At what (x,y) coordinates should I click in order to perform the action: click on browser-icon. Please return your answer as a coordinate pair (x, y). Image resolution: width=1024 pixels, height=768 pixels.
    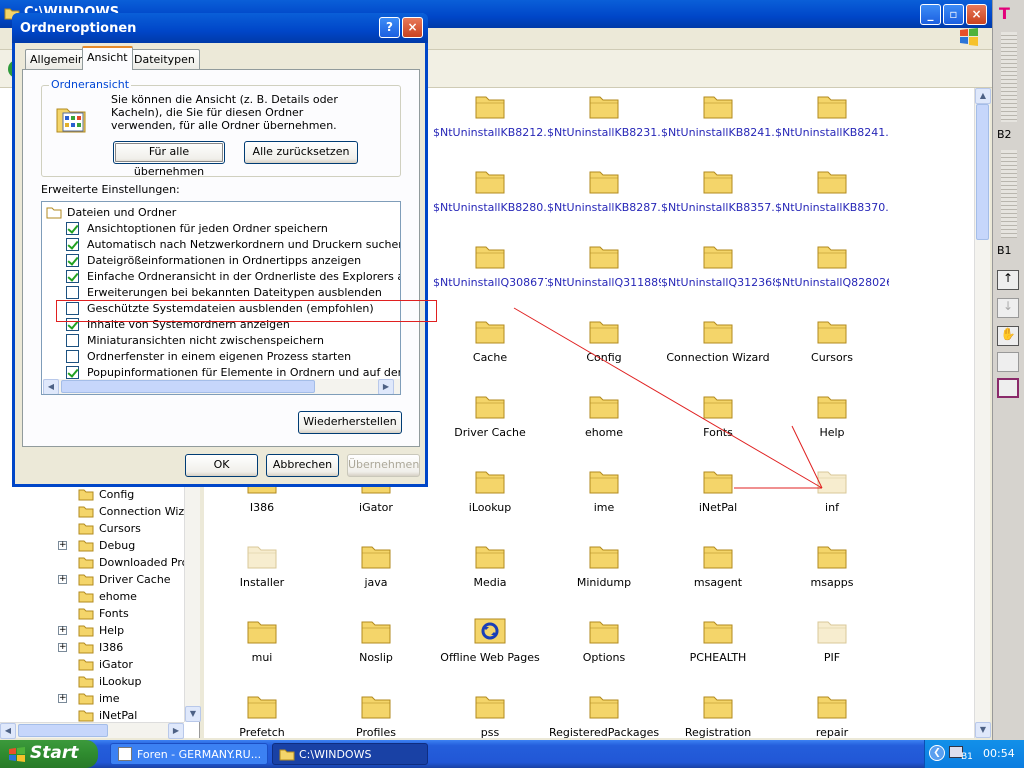
    Looking at the image, I should click on (125, 754).